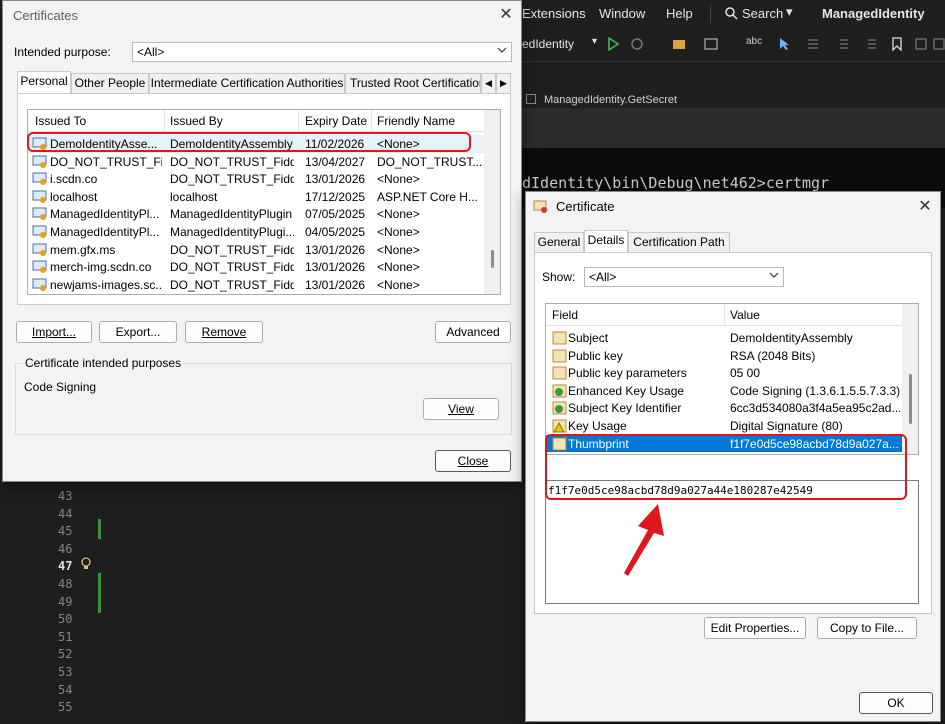 The width and height of the screenshot is (945, 724). Describe the element at coordinates (503, 83) in the screenshot. I see `tab-scroll-right-icon: ▶` at that location.